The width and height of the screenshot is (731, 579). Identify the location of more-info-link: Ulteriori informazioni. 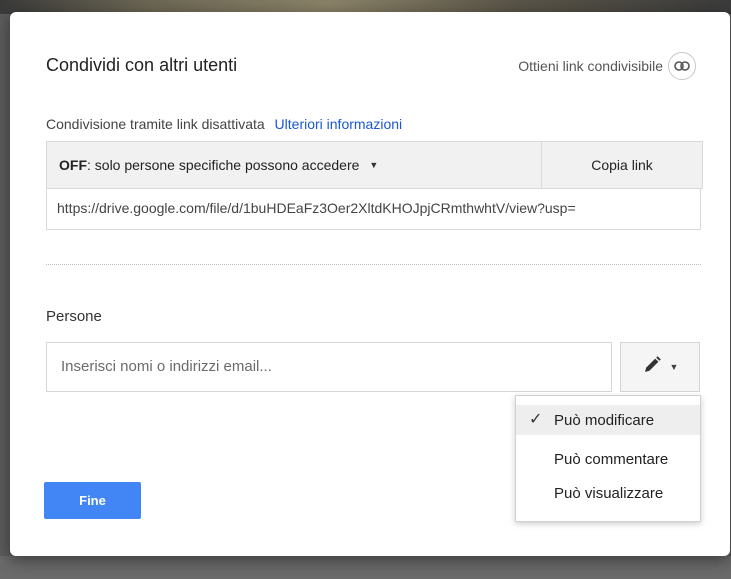
(339, 124).